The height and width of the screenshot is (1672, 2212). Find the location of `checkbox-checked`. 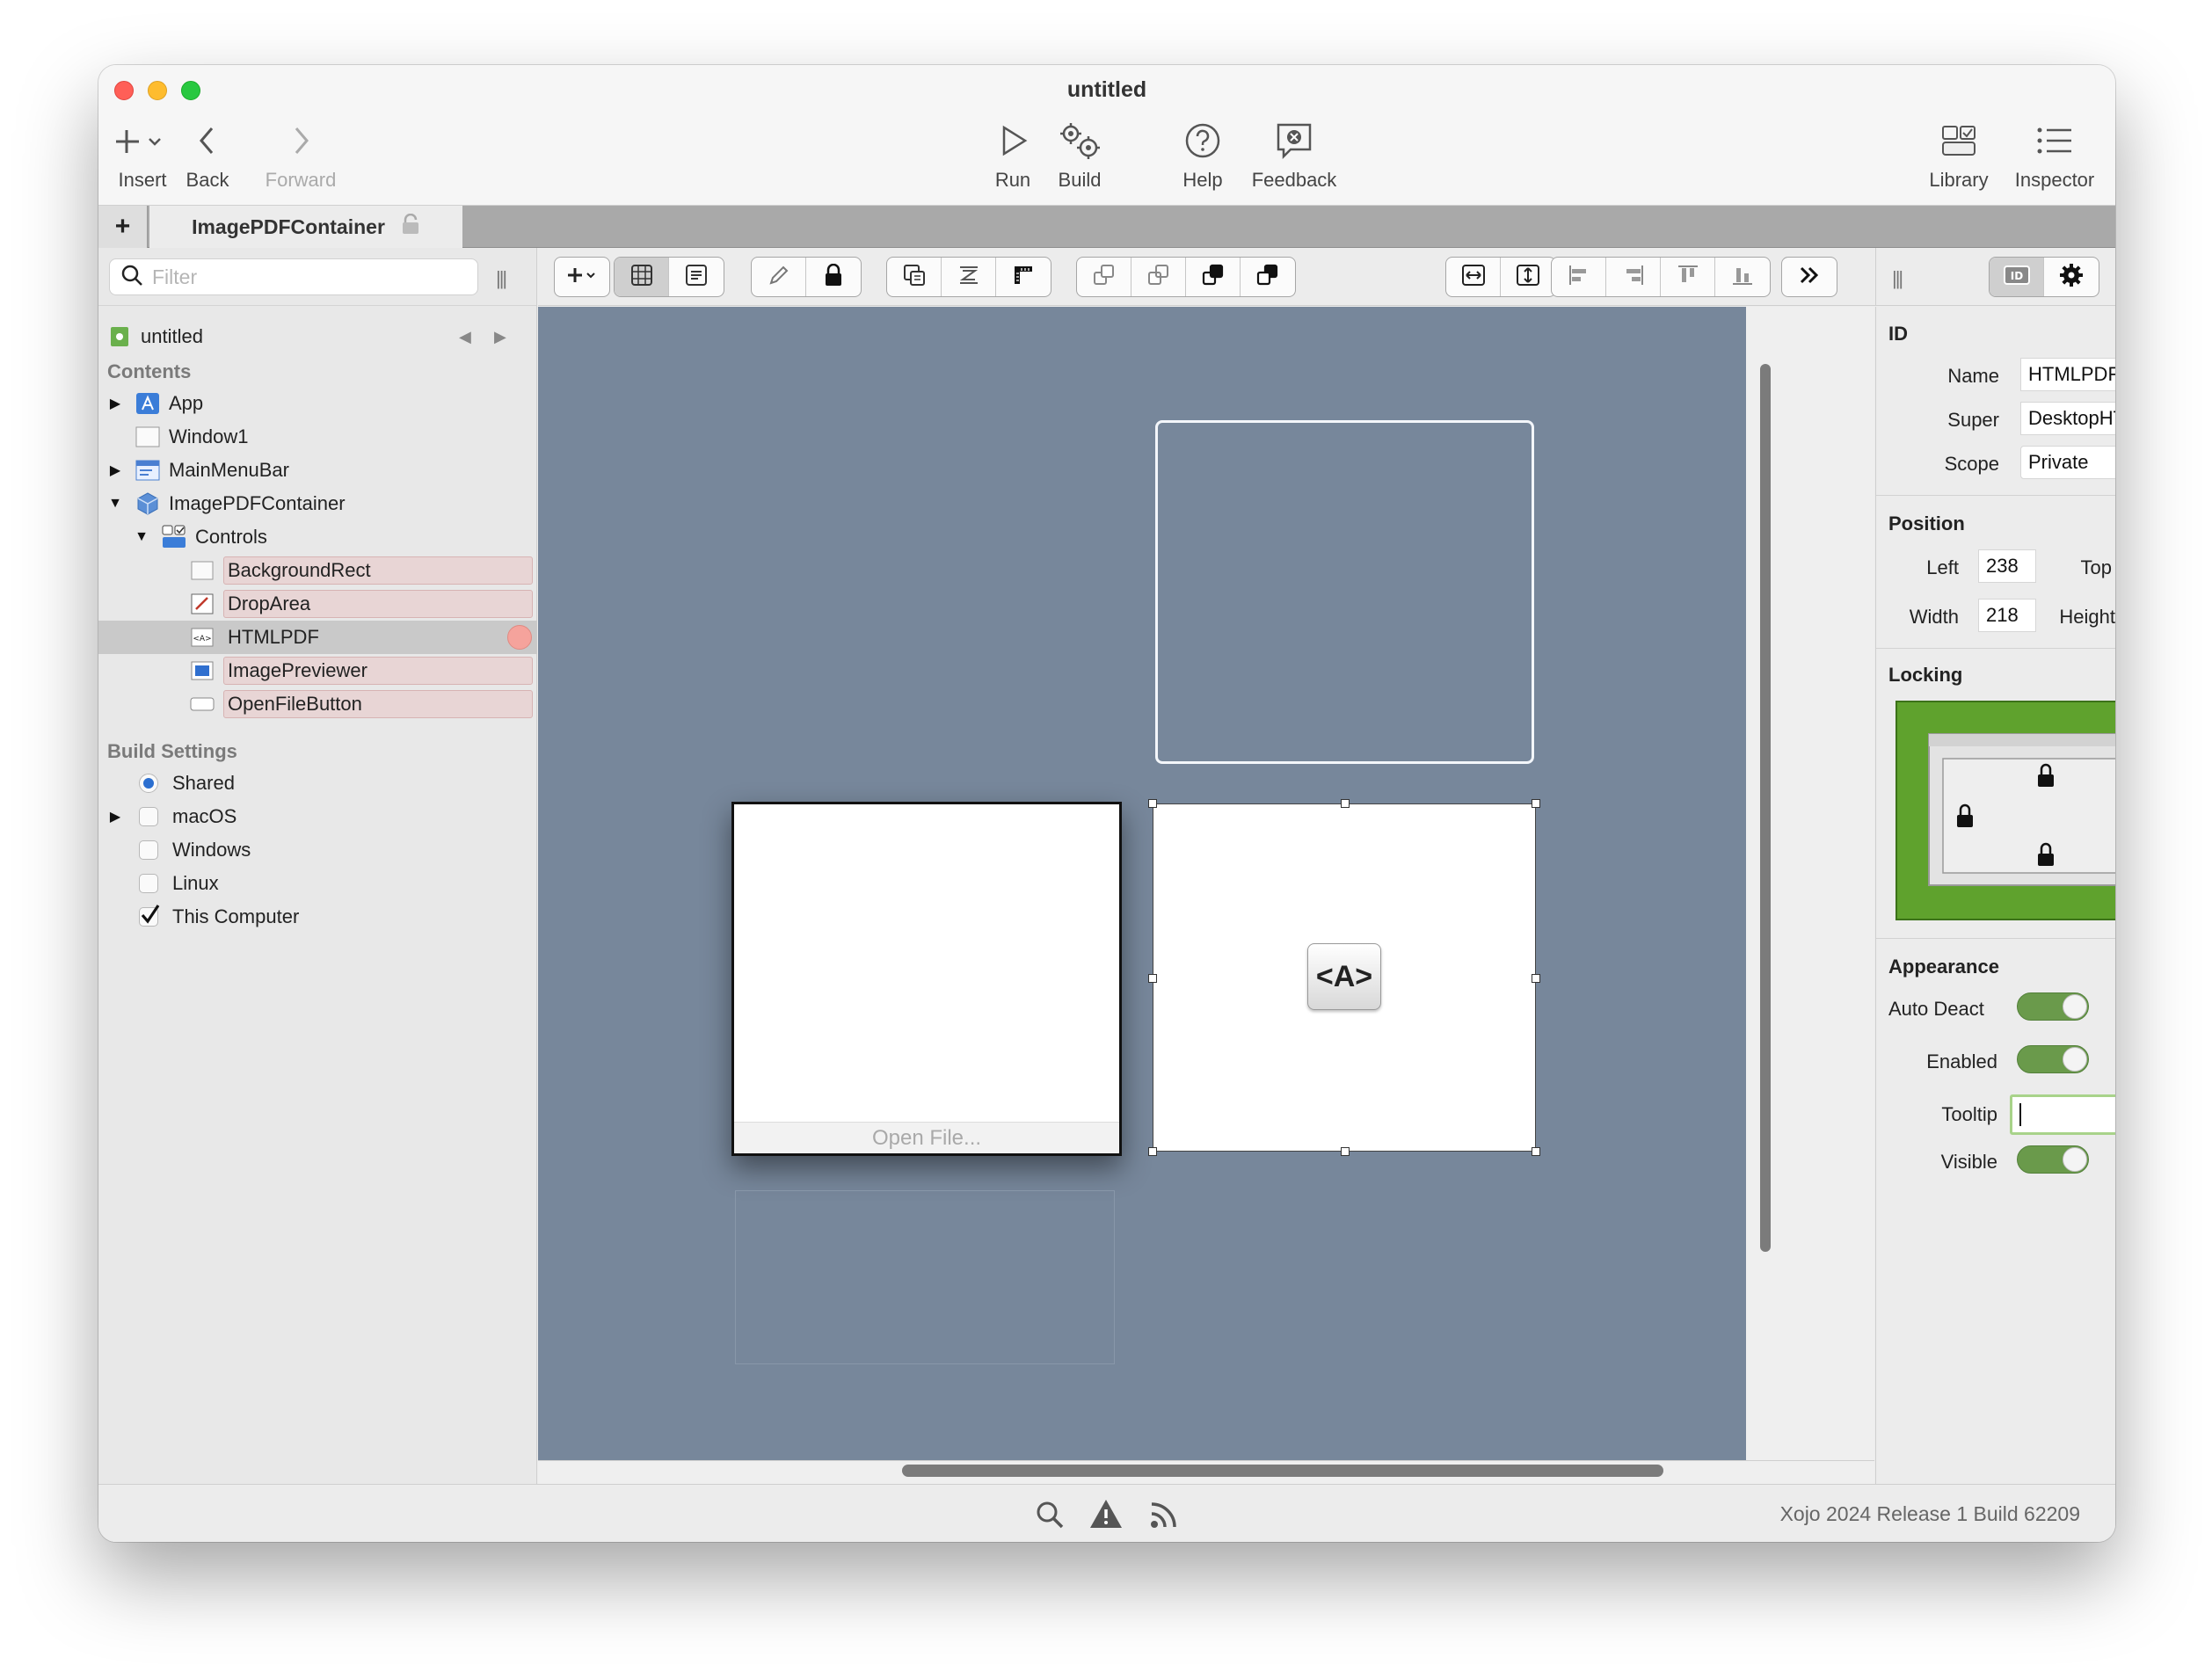

checkbox-checked is located at coordinates (149, 916).